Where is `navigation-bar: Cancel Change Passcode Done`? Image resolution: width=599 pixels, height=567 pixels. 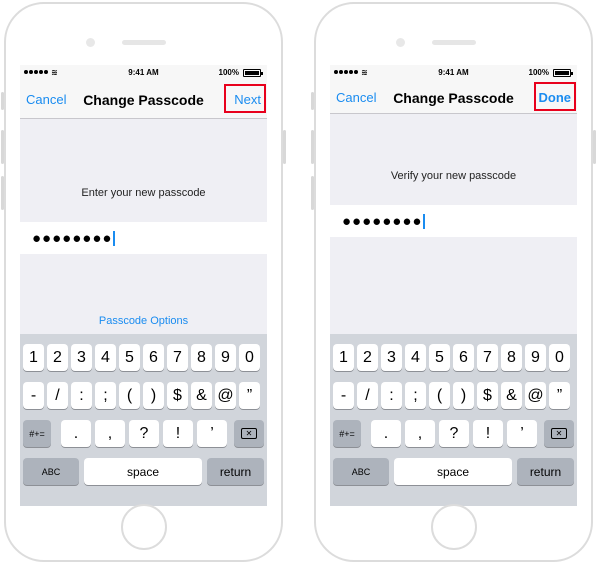 navigation-bar: Cancel Change Passcode Done is located at coordinates (453, 97).